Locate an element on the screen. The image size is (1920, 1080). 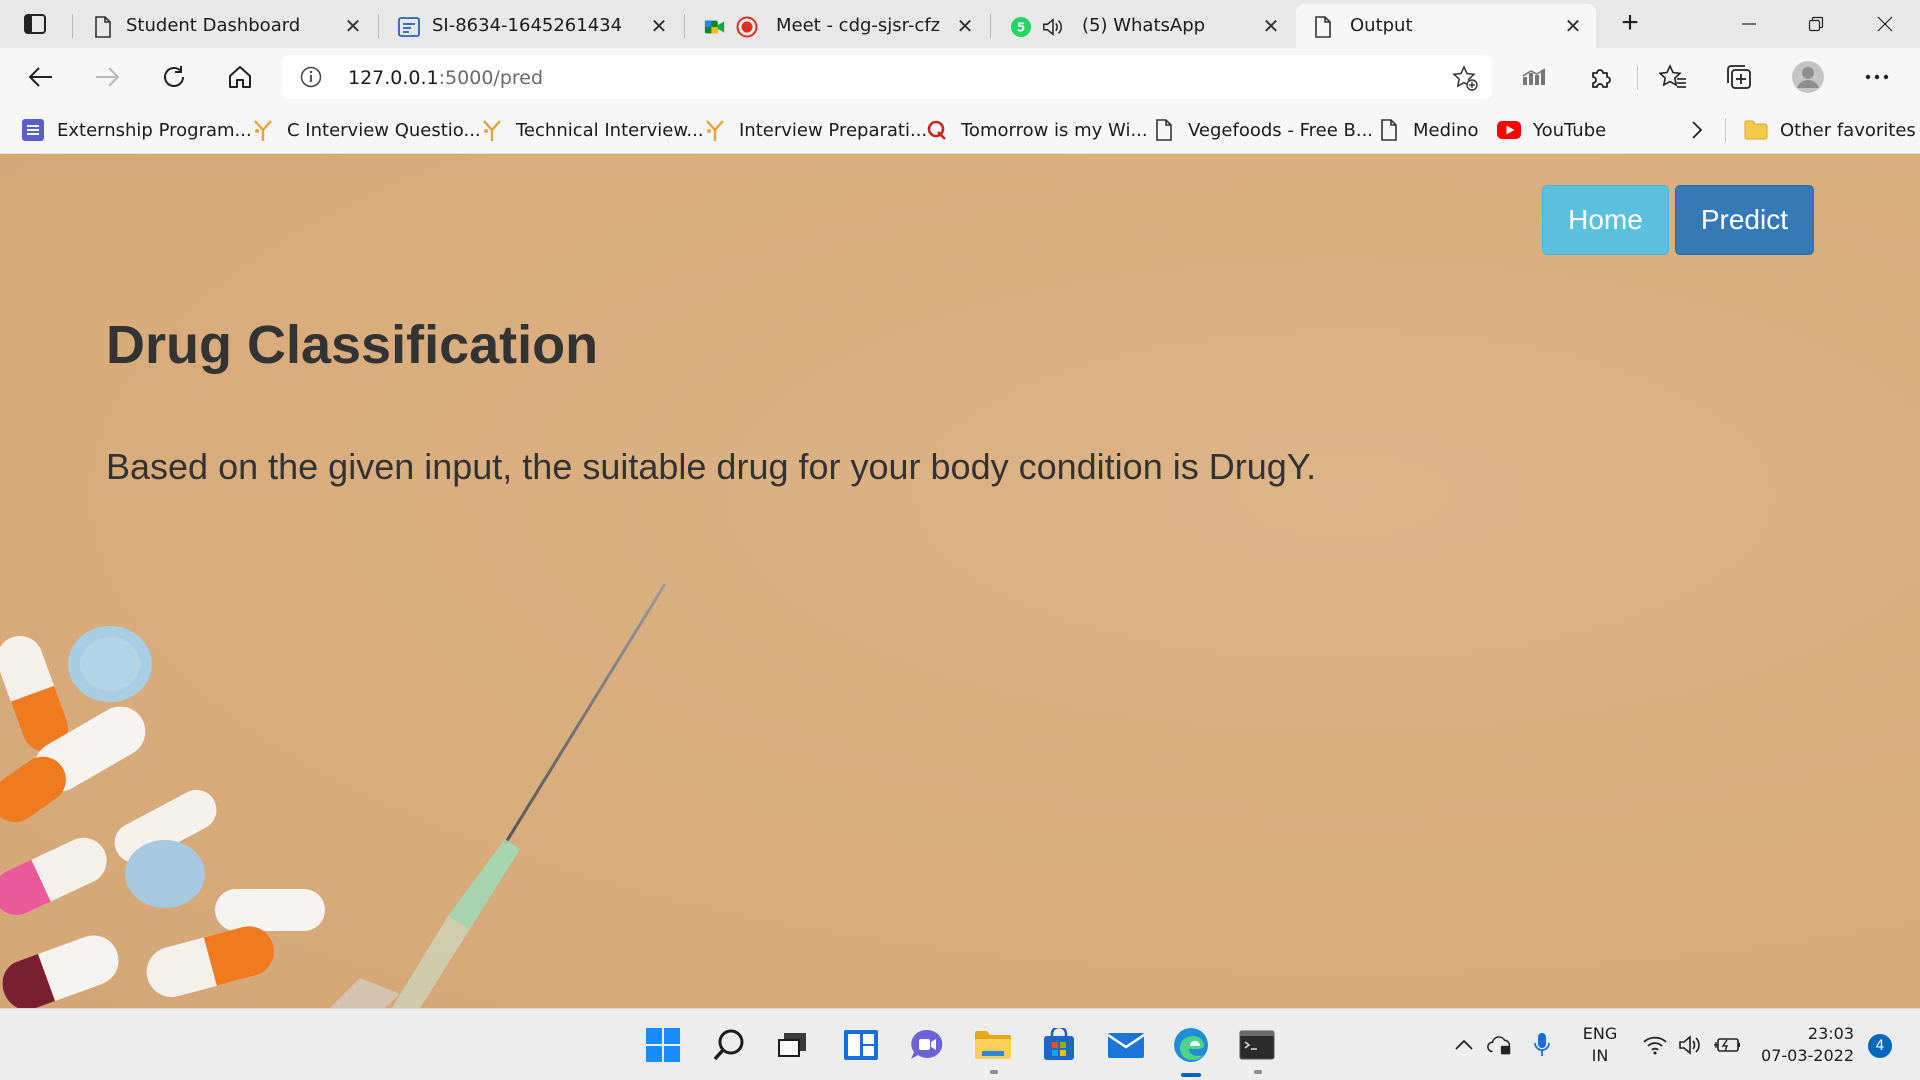
microsoft-store-icon is located at coordinates (1059, 1045).